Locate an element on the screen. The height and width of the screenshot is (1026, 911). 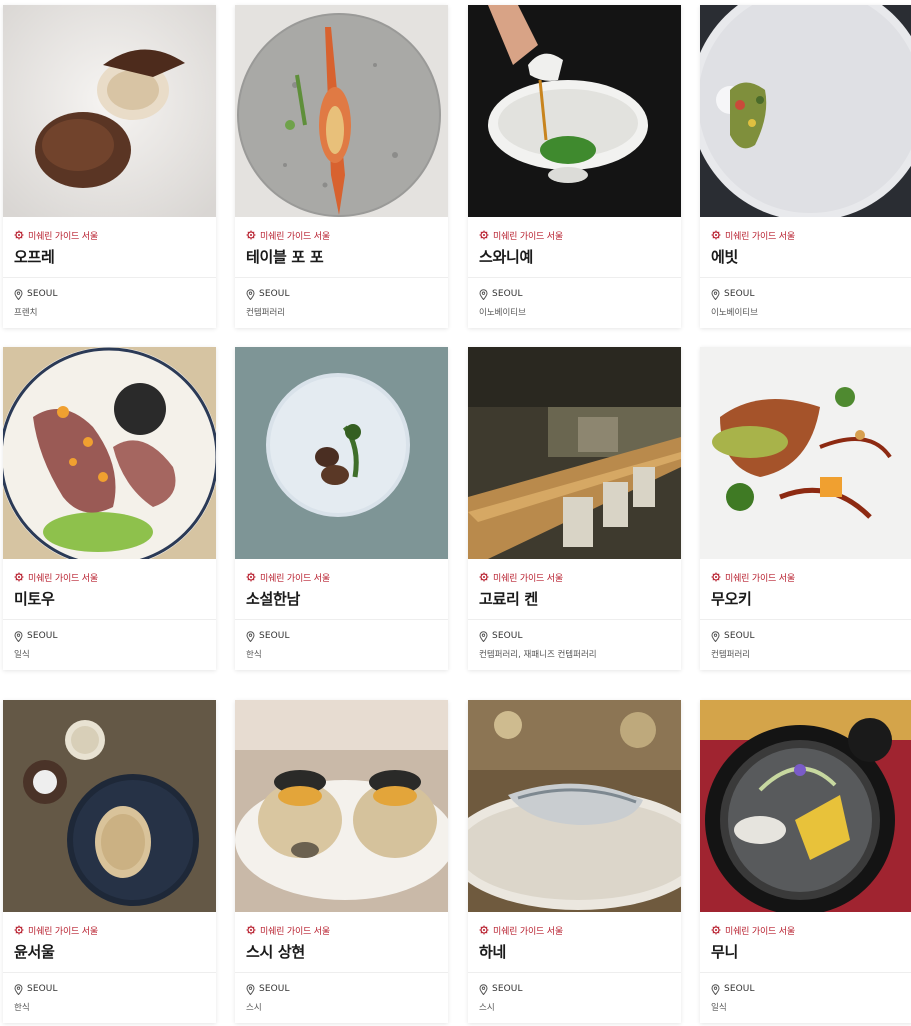
restaurant-card: 미쉐린 가이드 서울 하네 SEOUL 스시 is located at coordinates (574, 861).